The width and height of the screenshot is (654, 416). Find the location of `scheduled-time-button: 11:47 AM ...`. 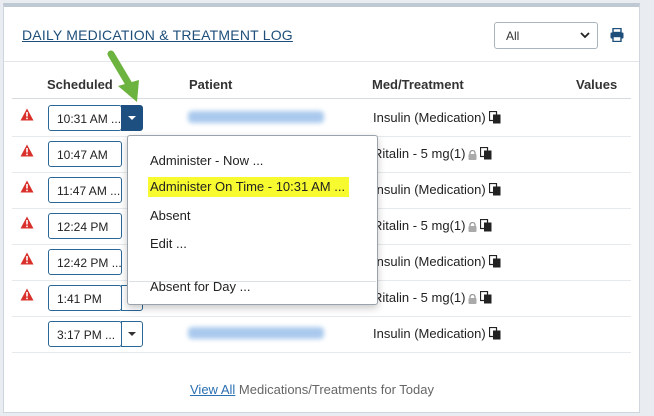

scheduled-time-button: 11:47 AM ... is located at coordinates (85, 190).